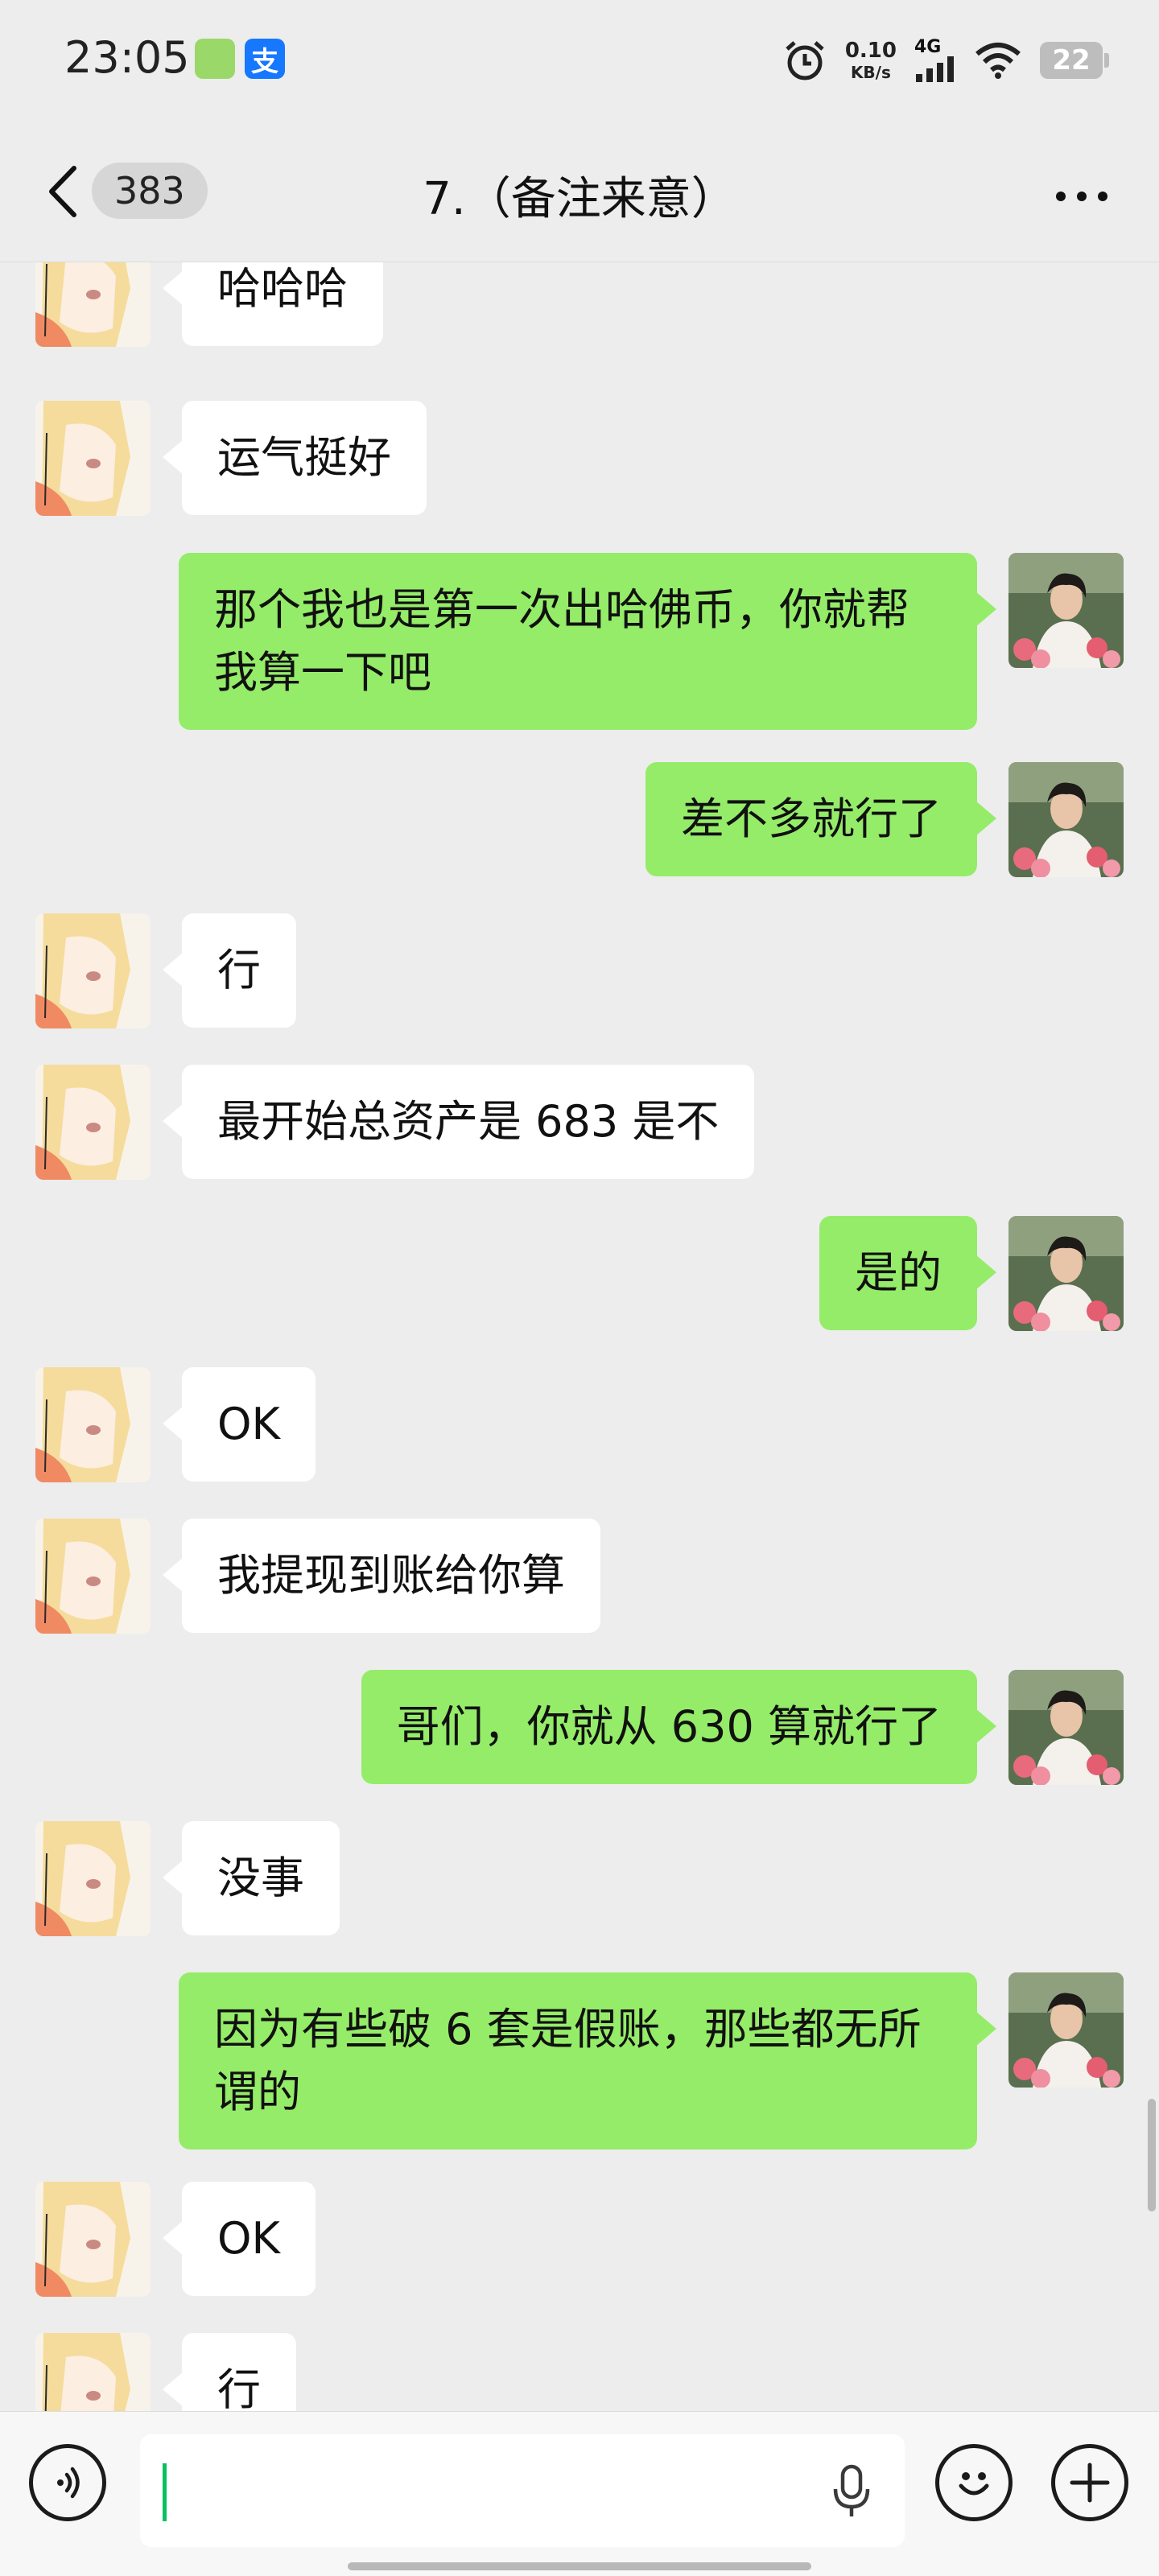 This screenshot has width=1159, height=2576. What do you see at coordinates (459, 1122) in the screenshot?
I see `message-bubble: 最开始总资产是 683 是不` at bounding box center [459, 1122].